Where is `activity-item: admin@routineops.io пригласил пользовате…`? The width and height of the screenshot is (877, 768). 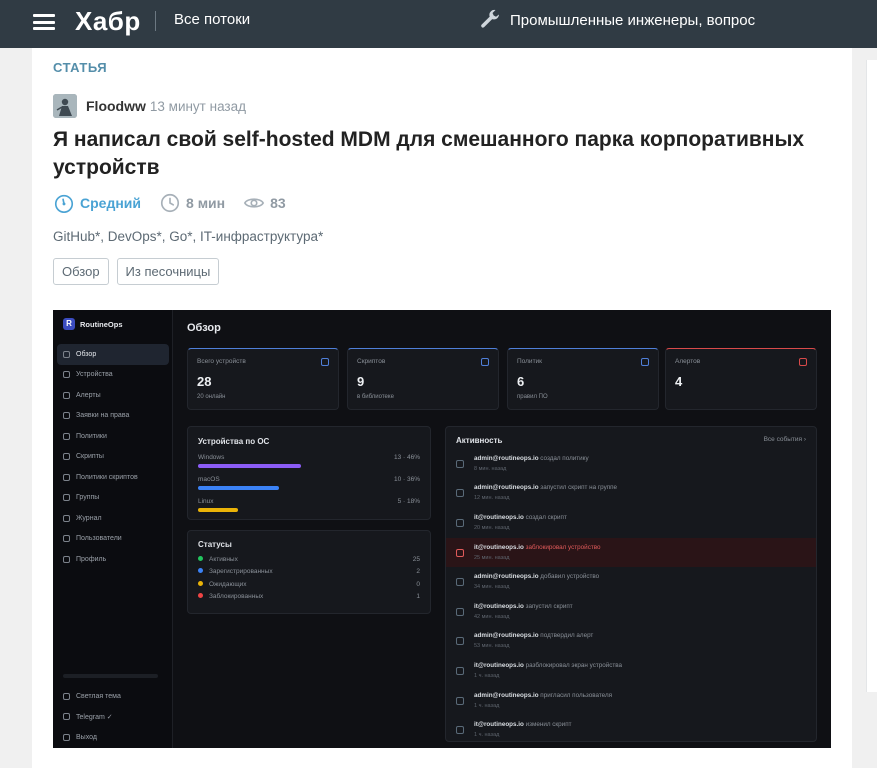
activity-item: admin@routineops.io пригласил пользовате… is located at coordinates (631, 701).